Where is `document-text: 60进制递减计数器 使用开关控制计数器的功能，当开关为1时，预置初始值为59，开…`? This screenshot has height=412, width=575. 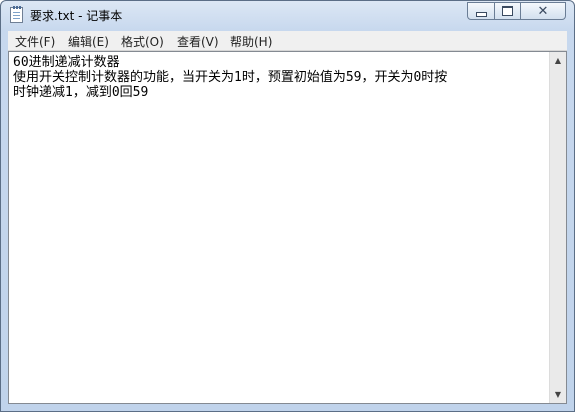 document-text: 60进制递减计数器 使用开关控制计数器的功能，当开关为1时，预置初始值为59，开… is located at coordinates (278, 77).